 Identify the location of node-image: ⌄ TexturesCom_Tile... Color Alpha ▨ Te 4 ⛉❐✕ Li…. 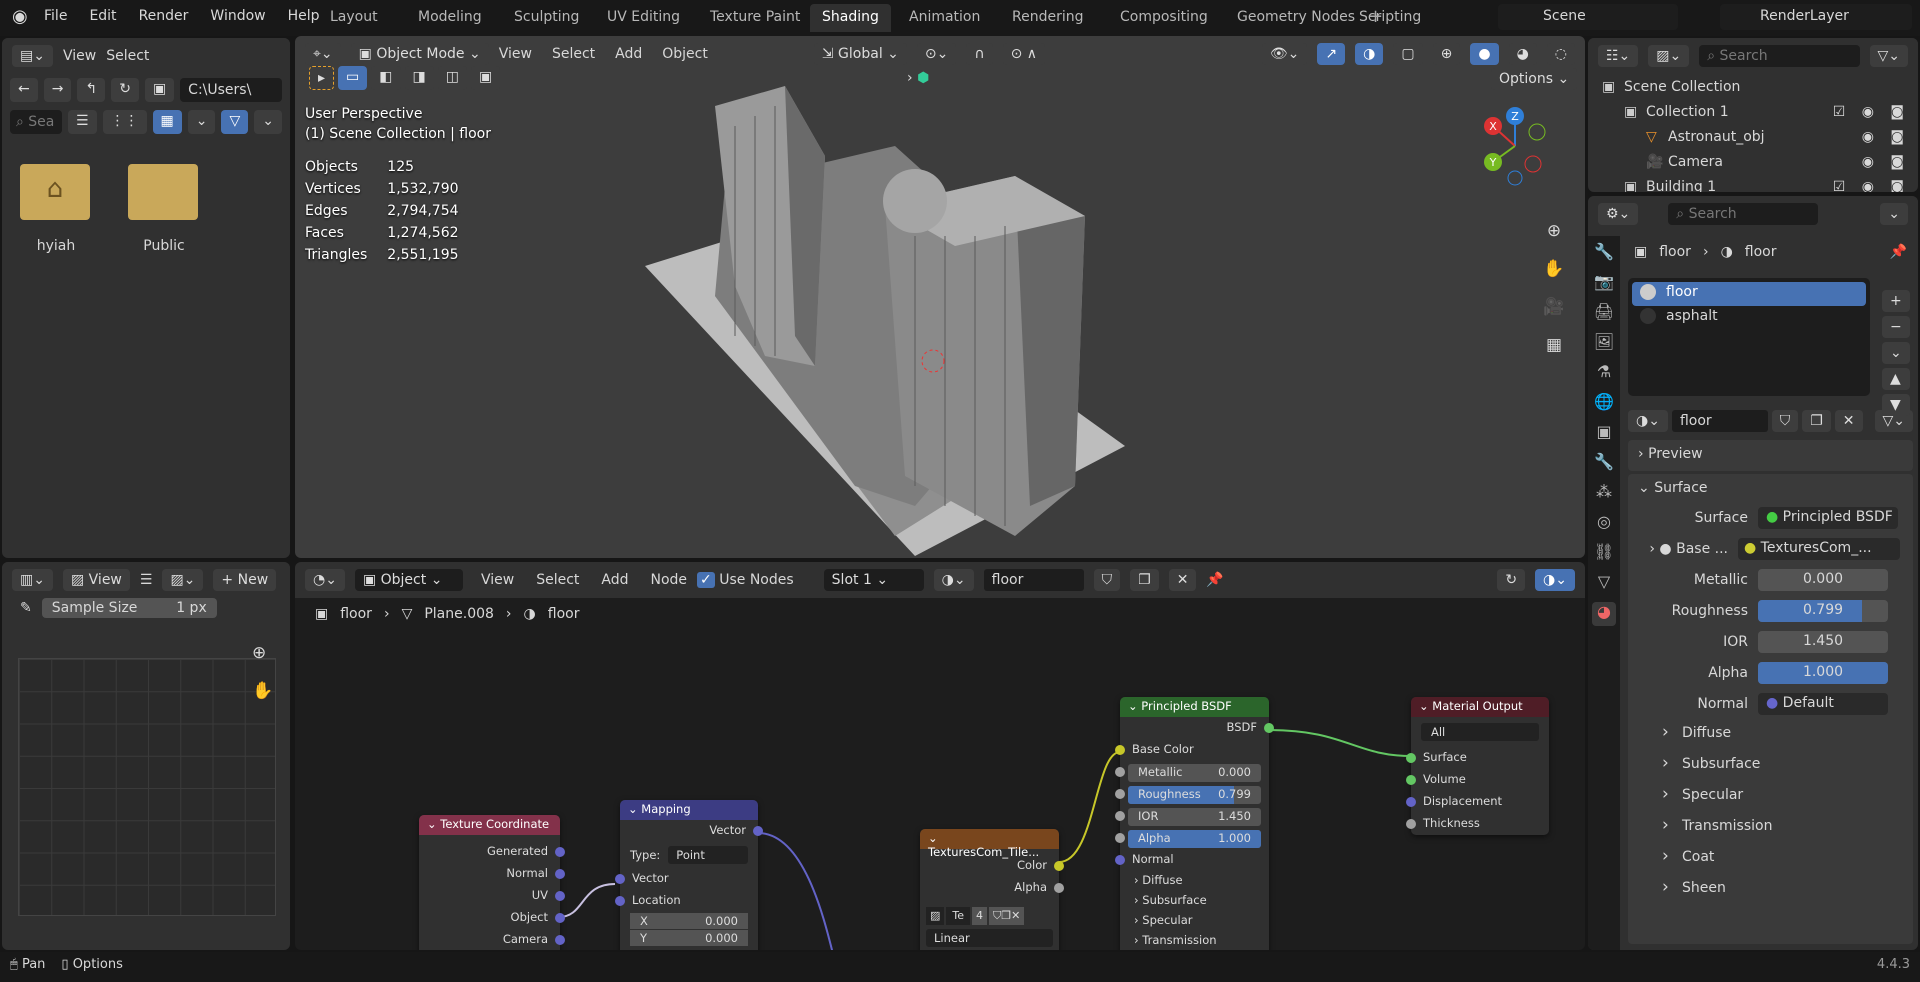
(992, 889).